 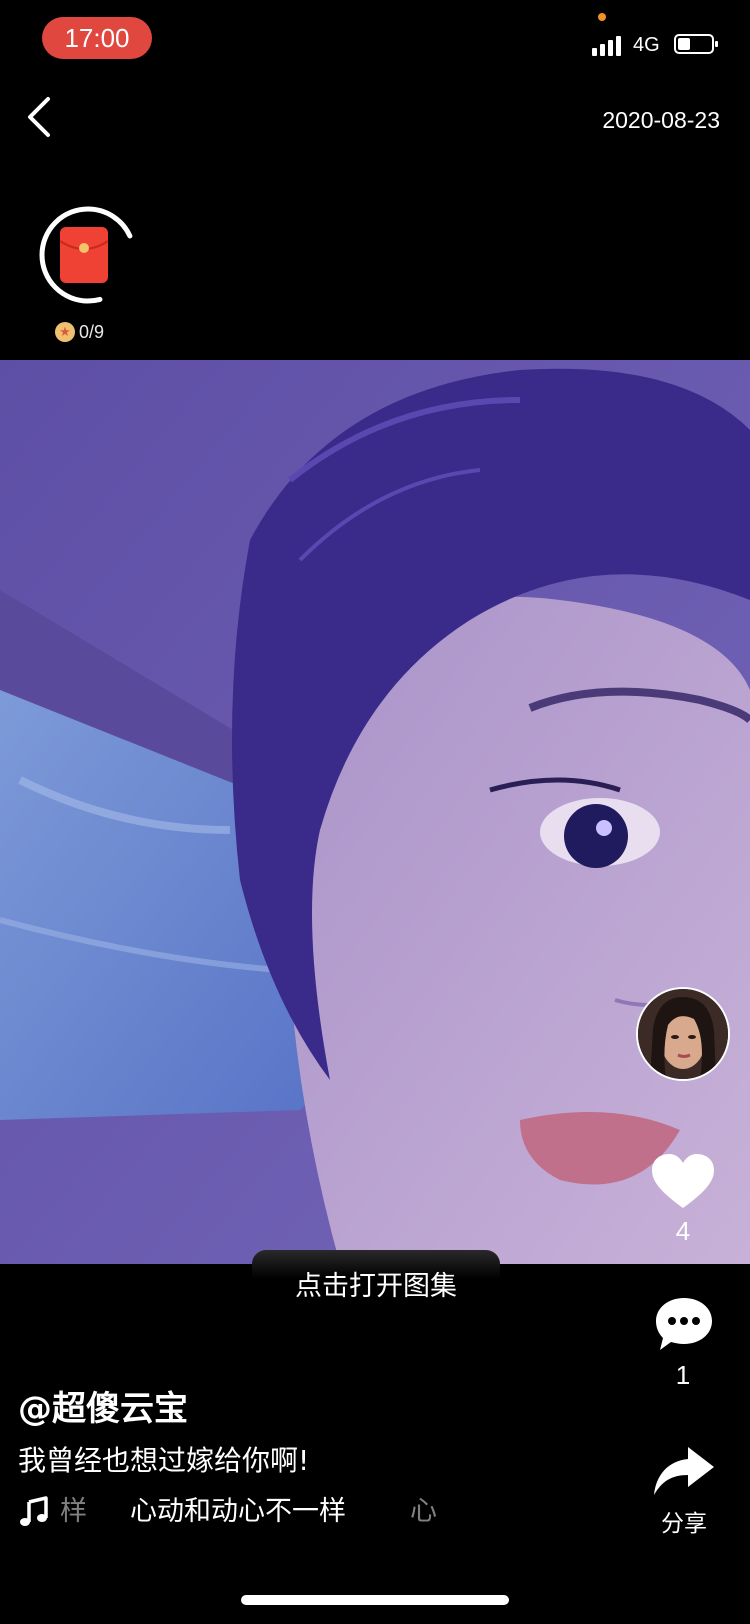 I want to click on music-info: 样 心动和动心不一样 心, so click(x=233, y=1512).